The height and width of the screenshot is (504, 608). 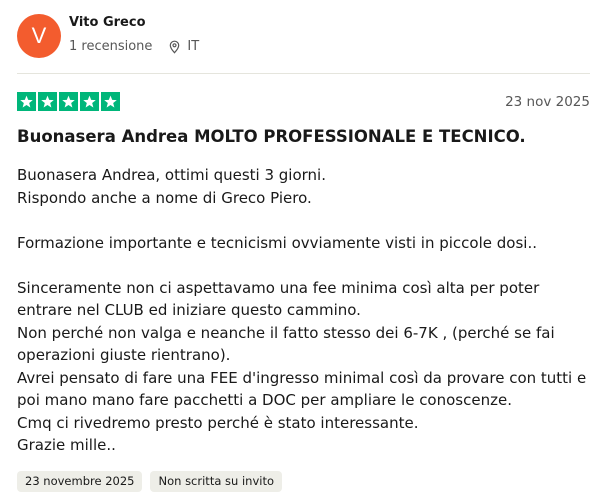 What do you see at coordinates (547, 101) in the screenshot?
I see `review-date: 23 nov 2025` at bounding box center [547, 101].